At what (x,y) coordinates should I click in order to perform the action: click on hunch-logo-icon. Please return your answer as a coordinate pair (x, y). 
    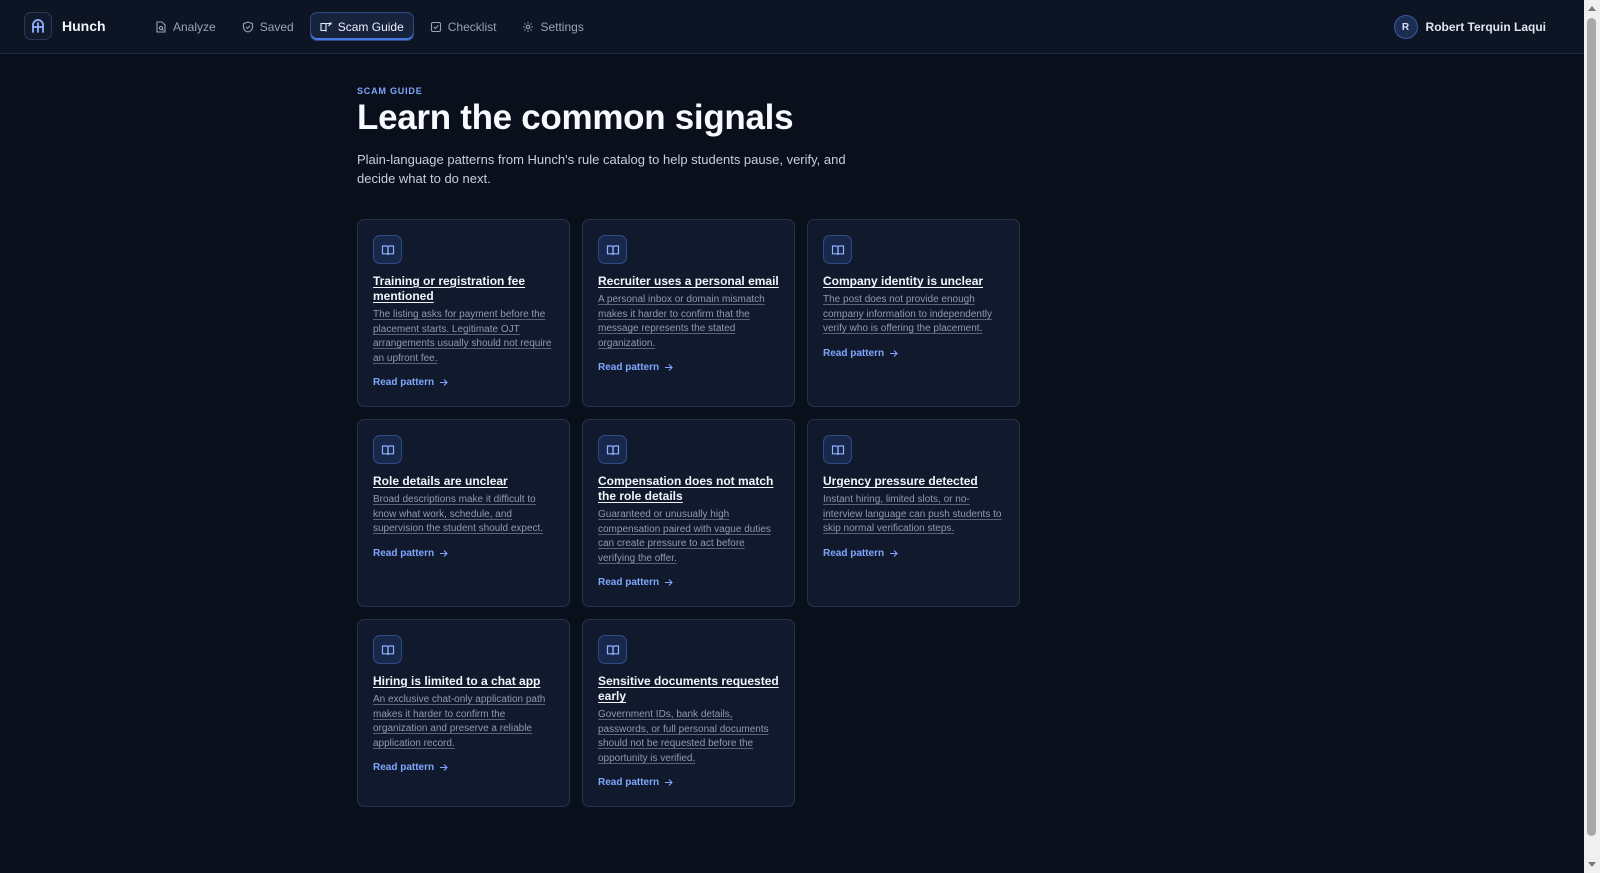
    Looking at the image, I should click on (38, 26).